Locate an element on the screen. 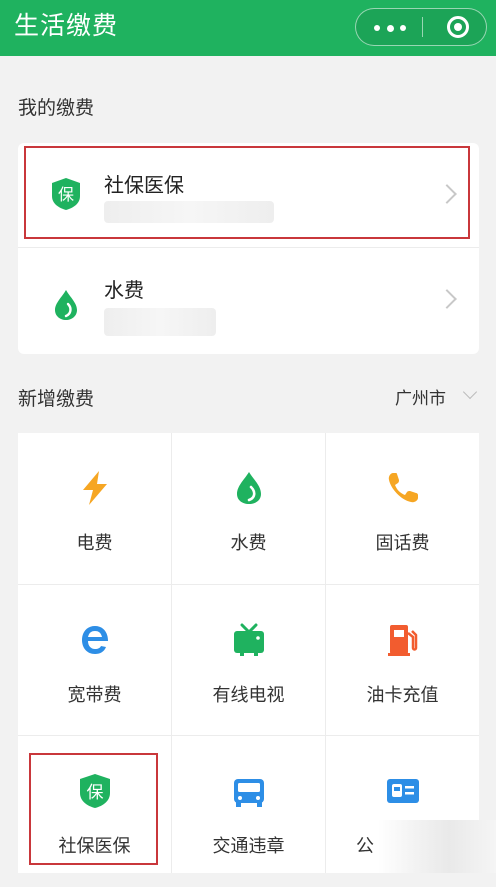 This screenshot has height=887, width=496. new-payments-title: 新增缴费 is located at coordinates (56, 399).